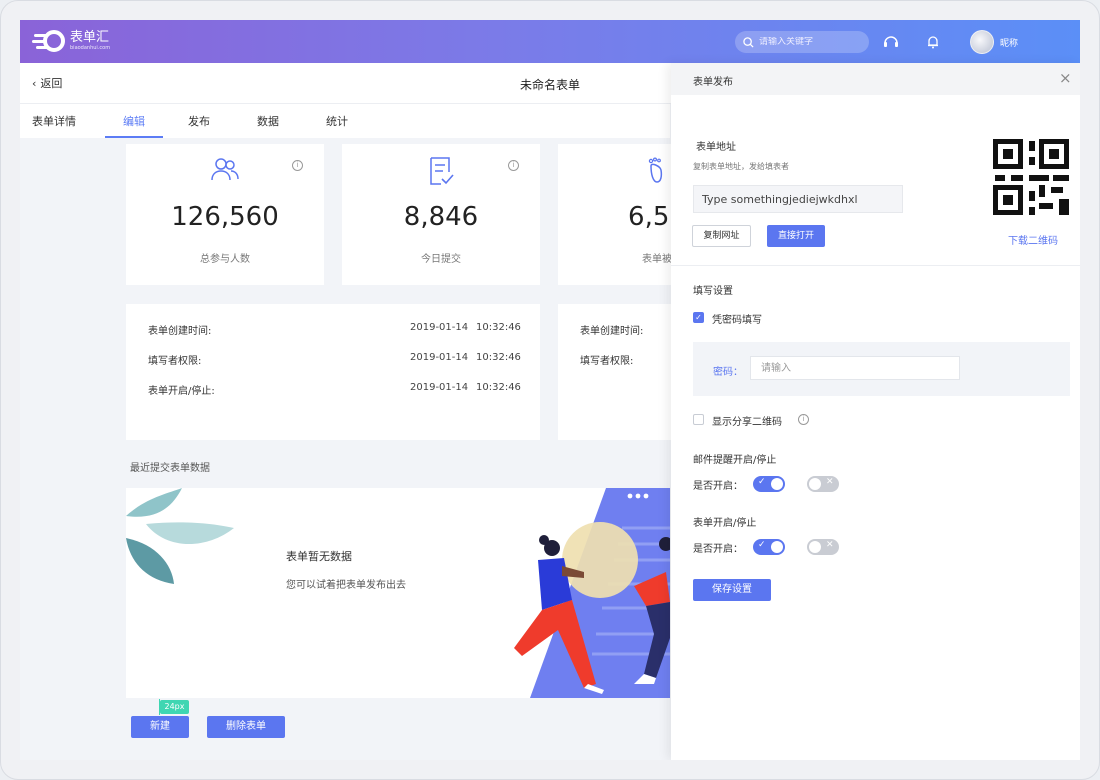  I want to click on active-tab-indicator, so click(134, 137).